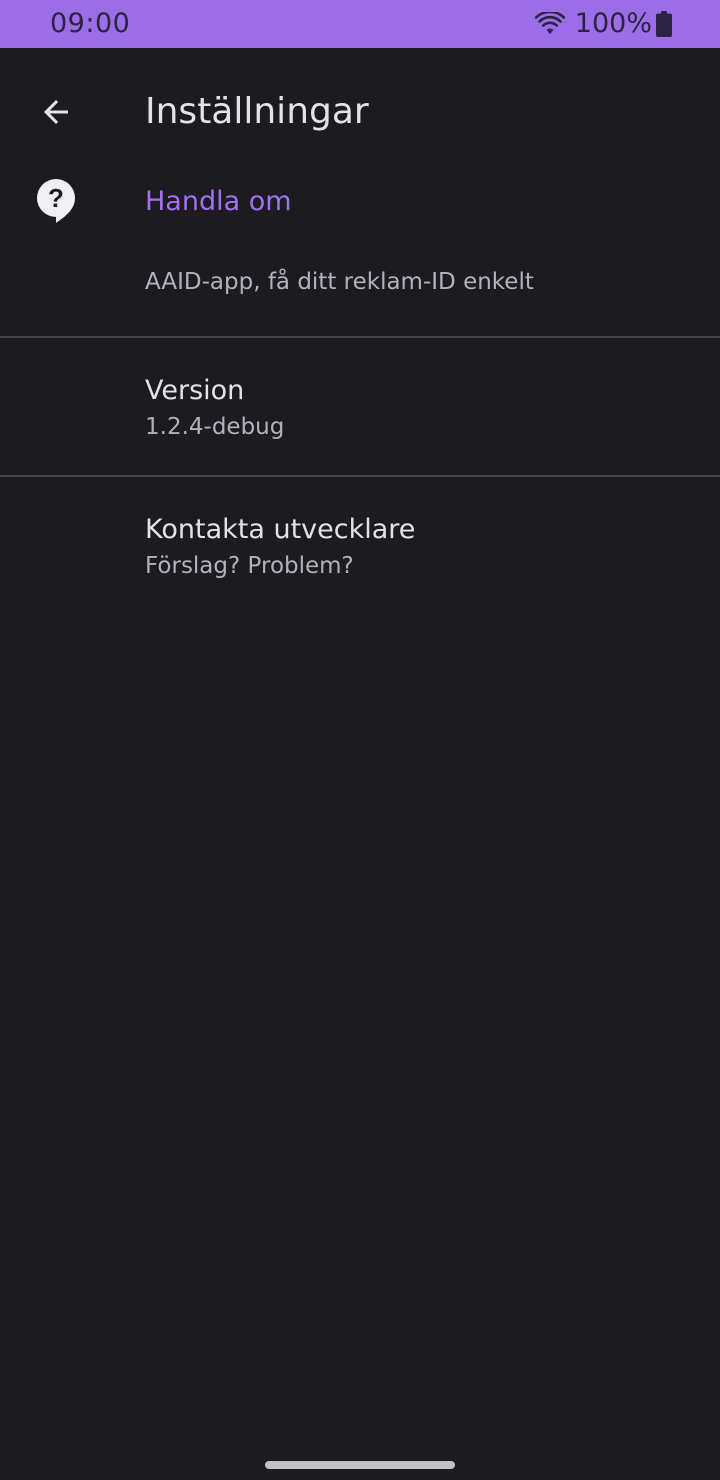  What do you see at coordinates (360, 1465) in the screenshot?
I see `gesture-navigation-handle` at bounding box center [360, 1465].